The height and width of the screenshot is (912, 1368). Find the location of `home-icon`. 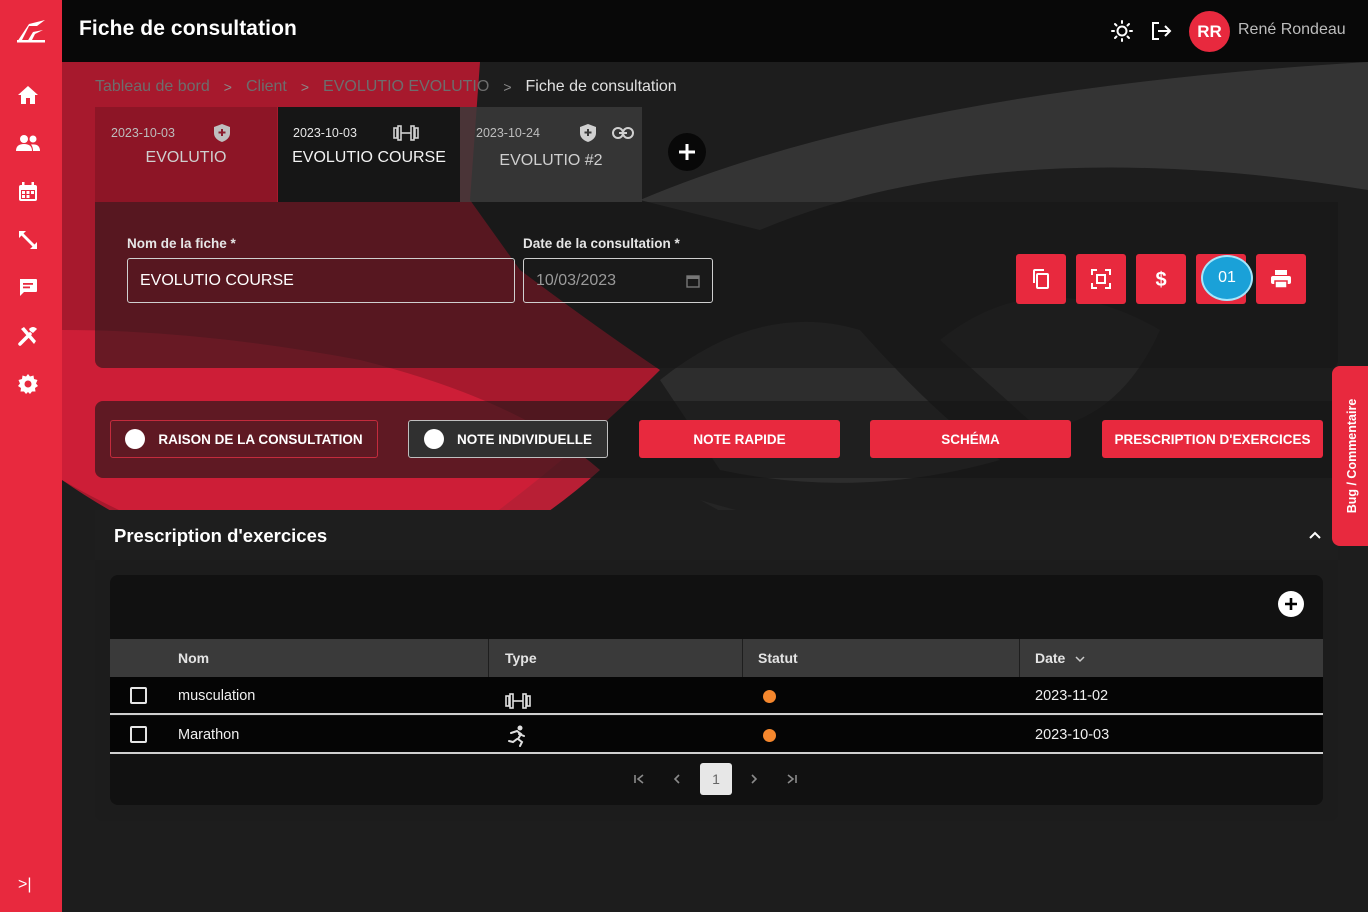

home-icon is located at coordinates (28, 95).